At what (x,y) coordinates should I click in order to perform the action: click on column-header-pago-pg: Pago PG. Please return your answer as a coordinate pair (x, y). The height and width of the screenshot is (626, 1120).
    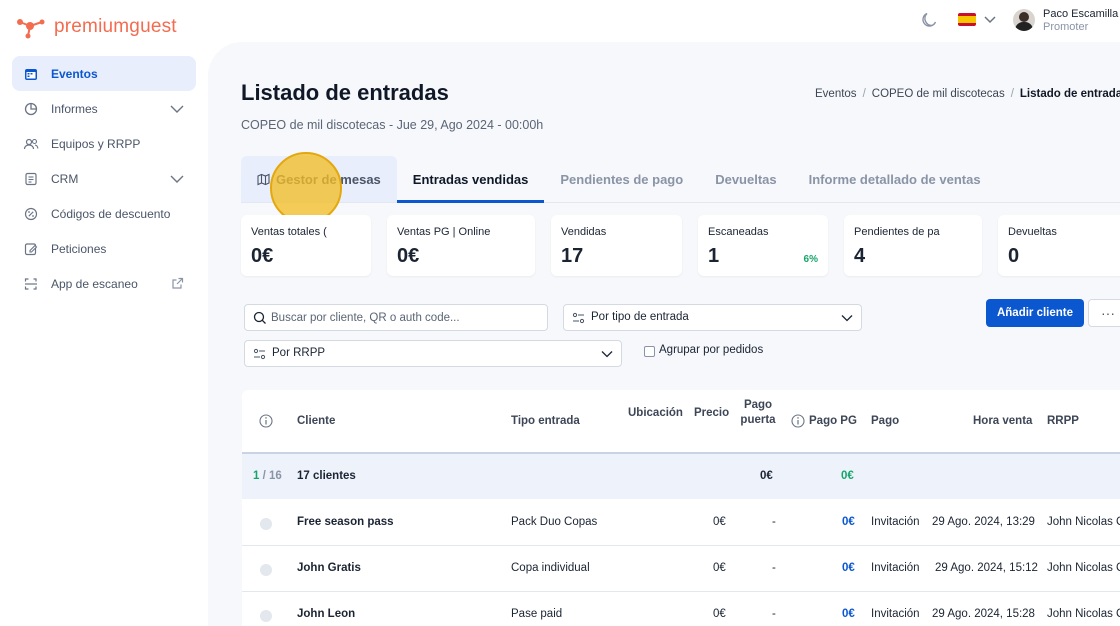
    Looking at the image, I should click on (833, 421).